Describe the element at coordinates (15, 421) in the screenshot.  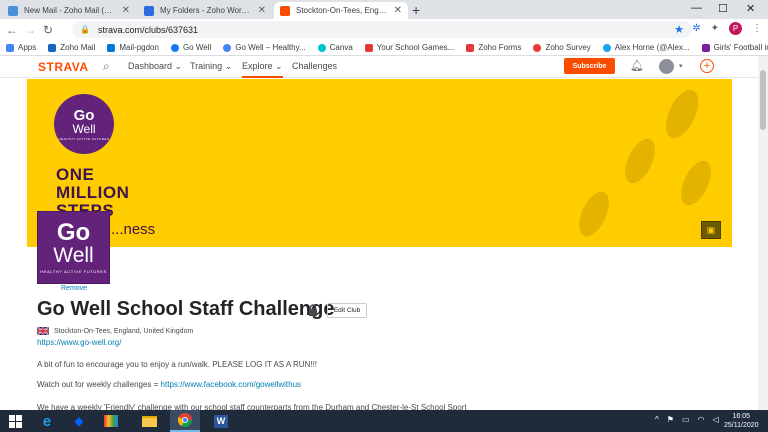
I see `windows-start-icon` at that location.